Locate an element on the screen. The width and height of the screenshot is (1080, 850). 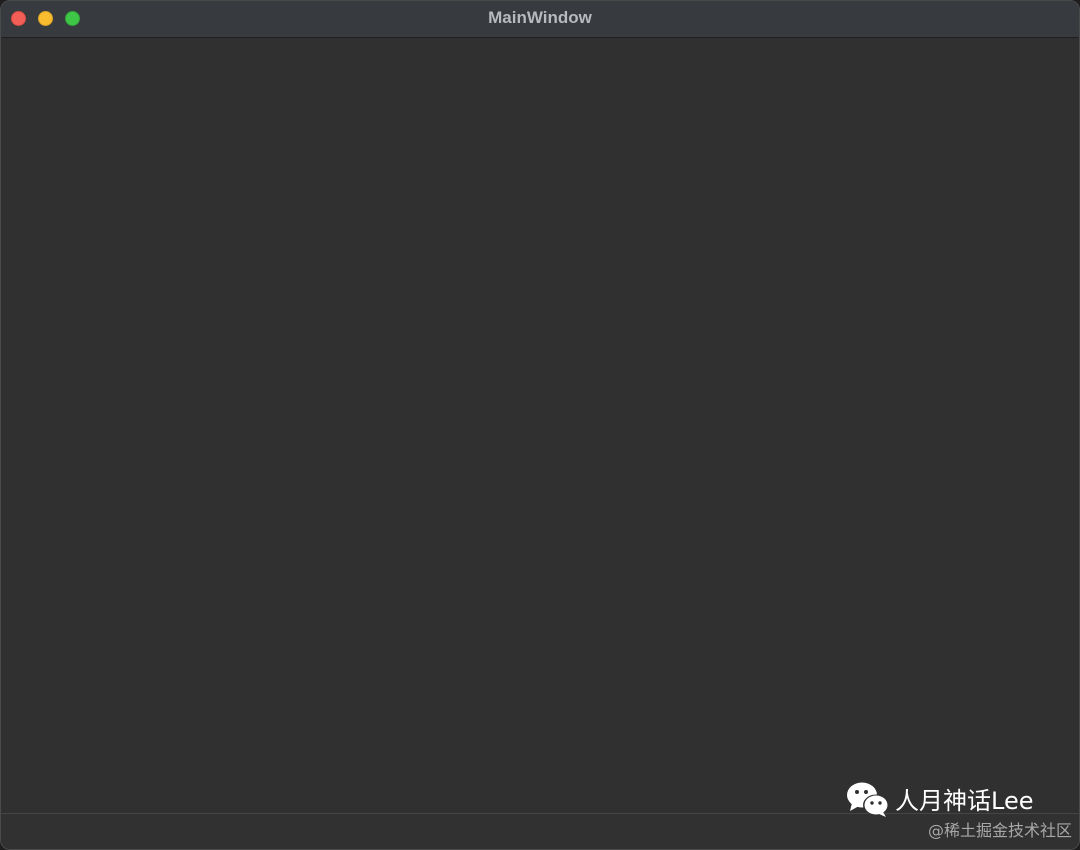
watermark-site: @稀土掘金技术社区 is located at coordinates (999, 830).